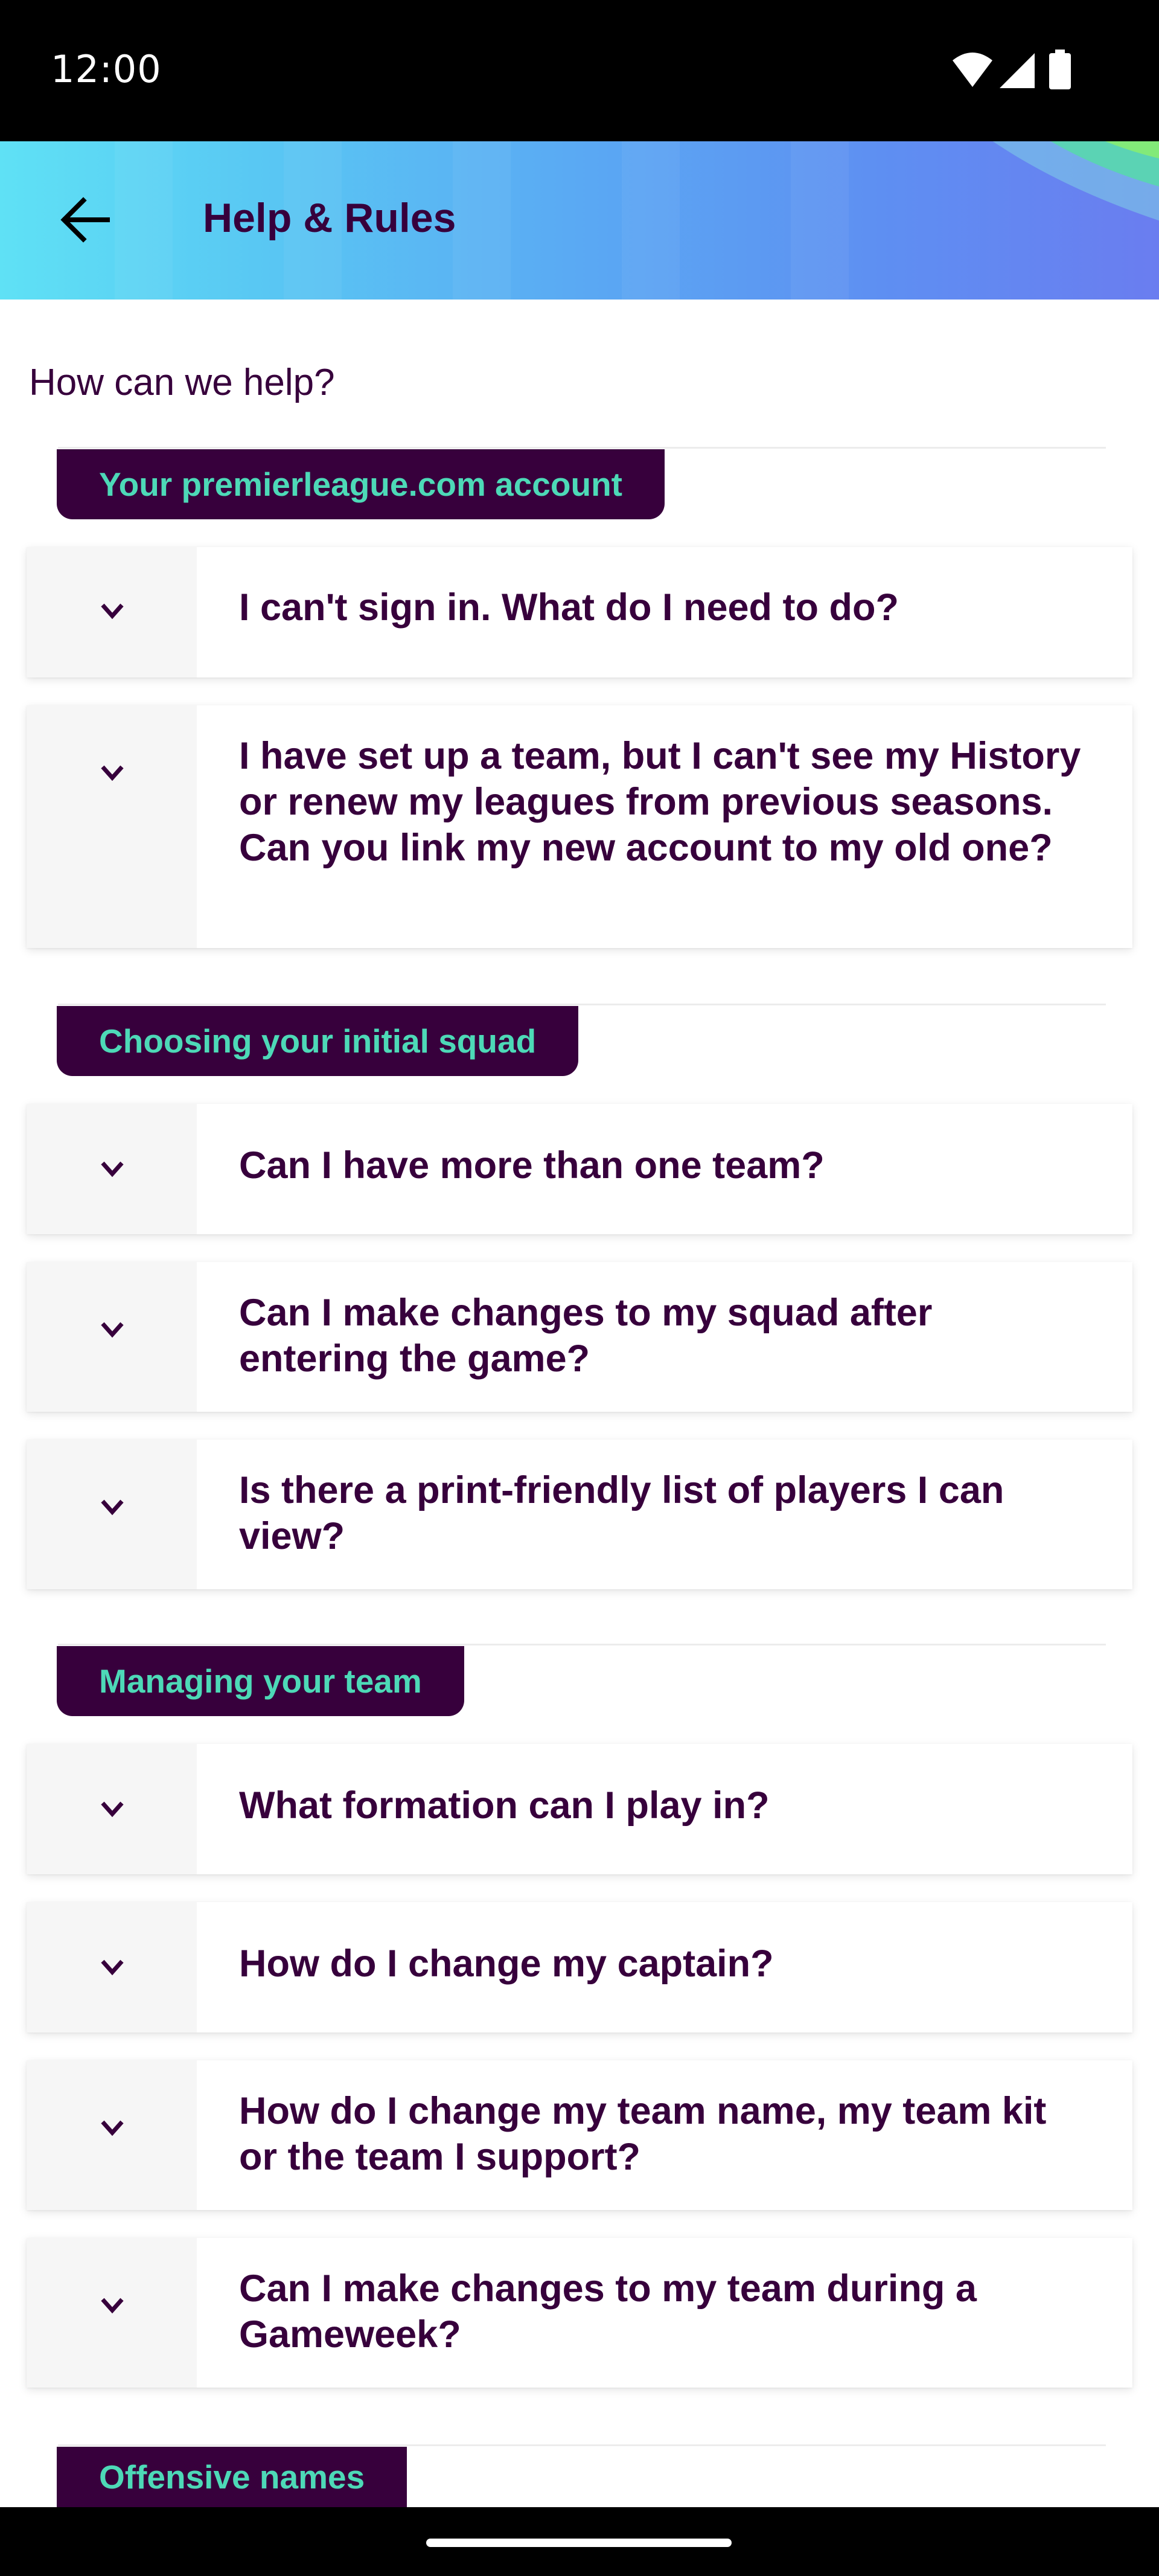 This screenshot has width=1159, height=2576. What do you see at coordinates (972, 70) in the screenshot?
I see `wifi-icon` at bounding box center [972, 70].